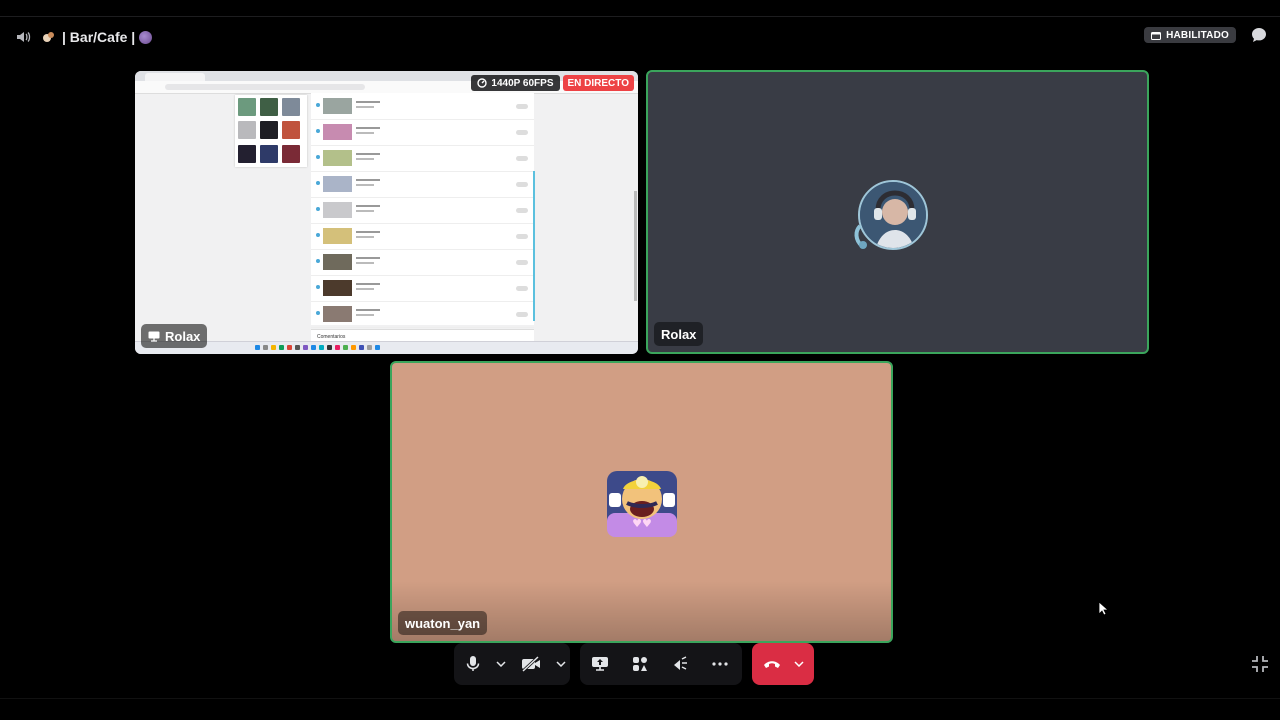  I want to click on activity-controls, so click(661, 664).